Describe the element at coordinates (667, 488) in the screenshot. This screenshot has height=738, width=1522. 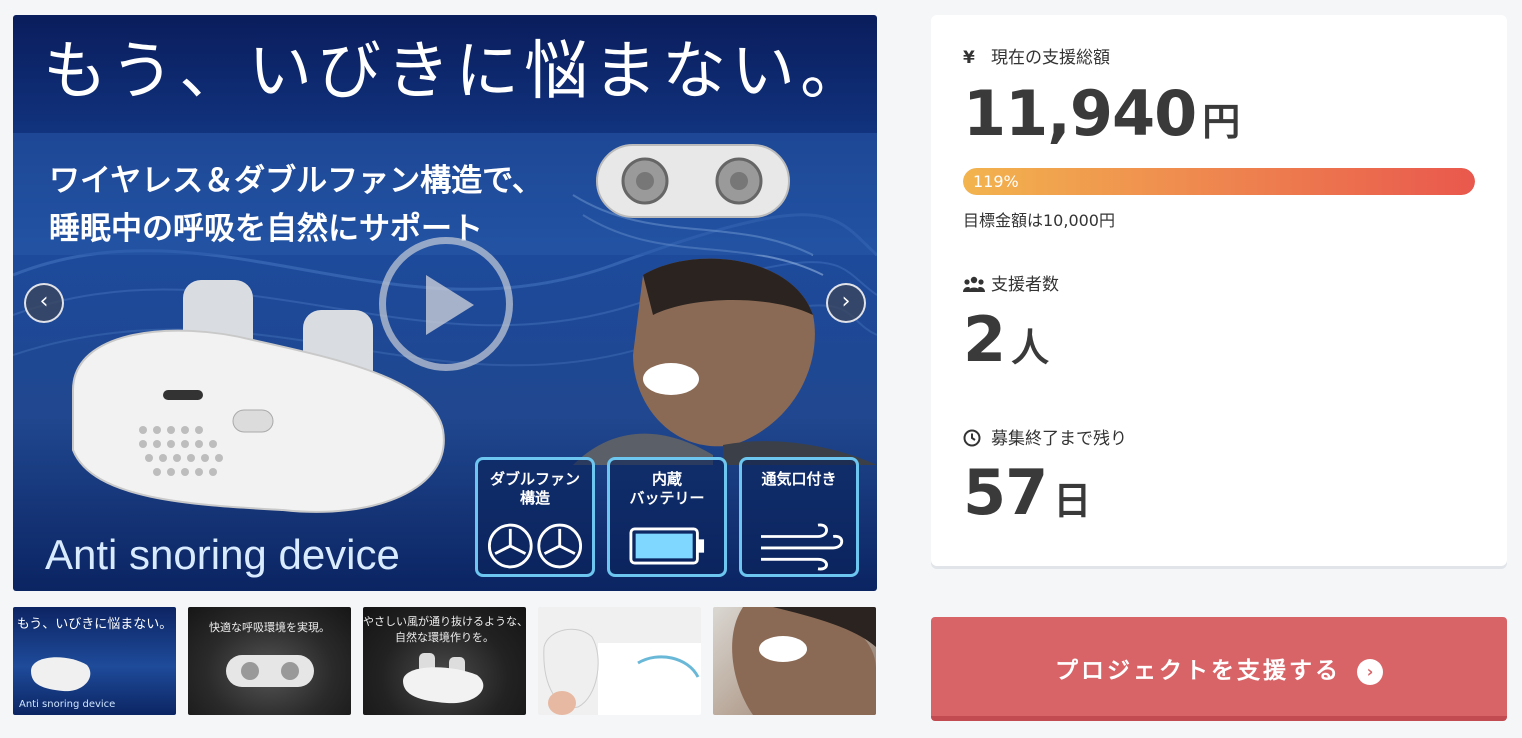
I see `feature-label: 内蔵 バッテリー` at that location.